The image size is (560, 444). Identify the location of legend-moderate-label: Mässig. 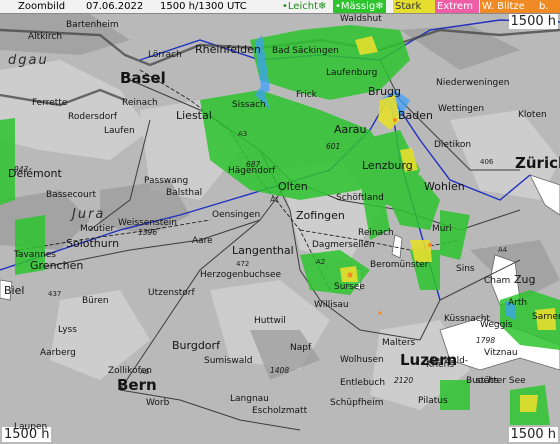
(358, 6).